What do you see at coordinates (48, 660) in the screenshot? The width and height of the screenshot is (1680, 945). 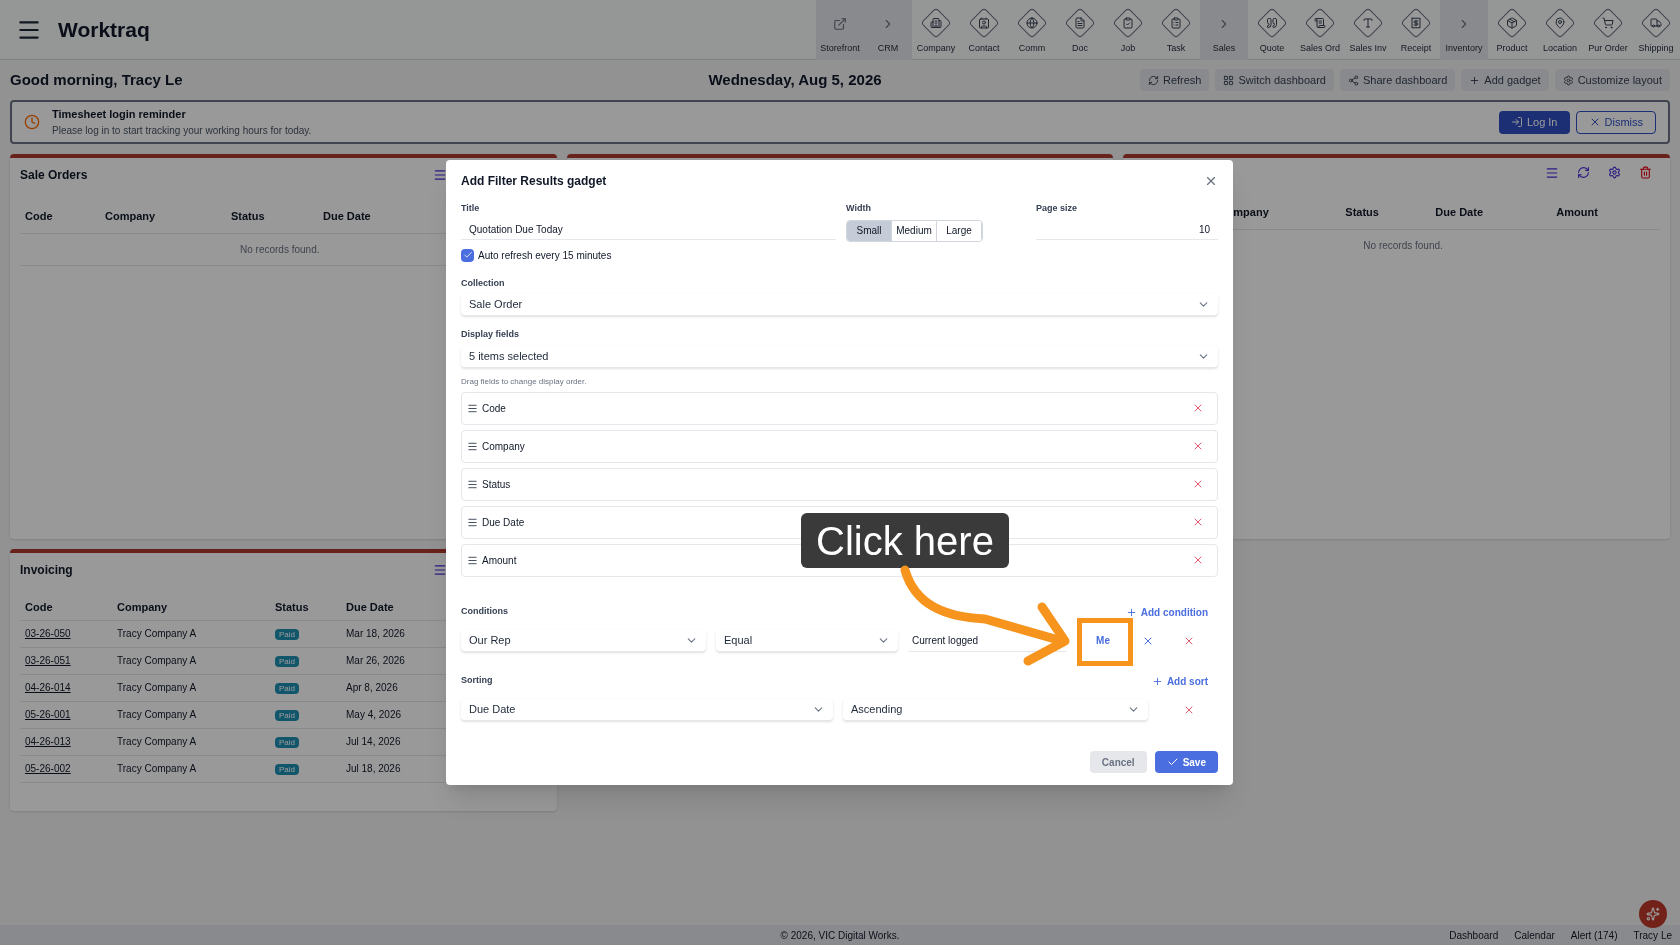 I see `invoice-link: 03-26-051` at bounding box center [48, 660].